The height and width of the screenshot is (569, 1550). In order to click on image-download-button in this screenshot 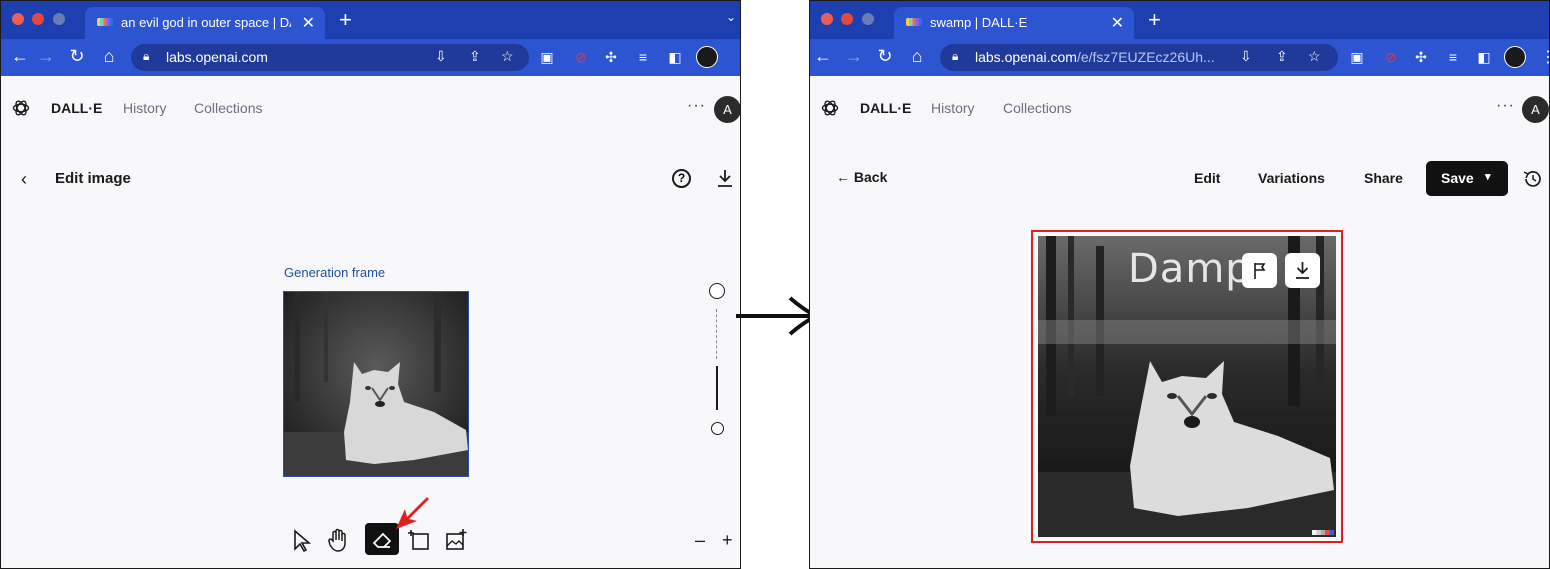, I will do `click(1302, 270)`.